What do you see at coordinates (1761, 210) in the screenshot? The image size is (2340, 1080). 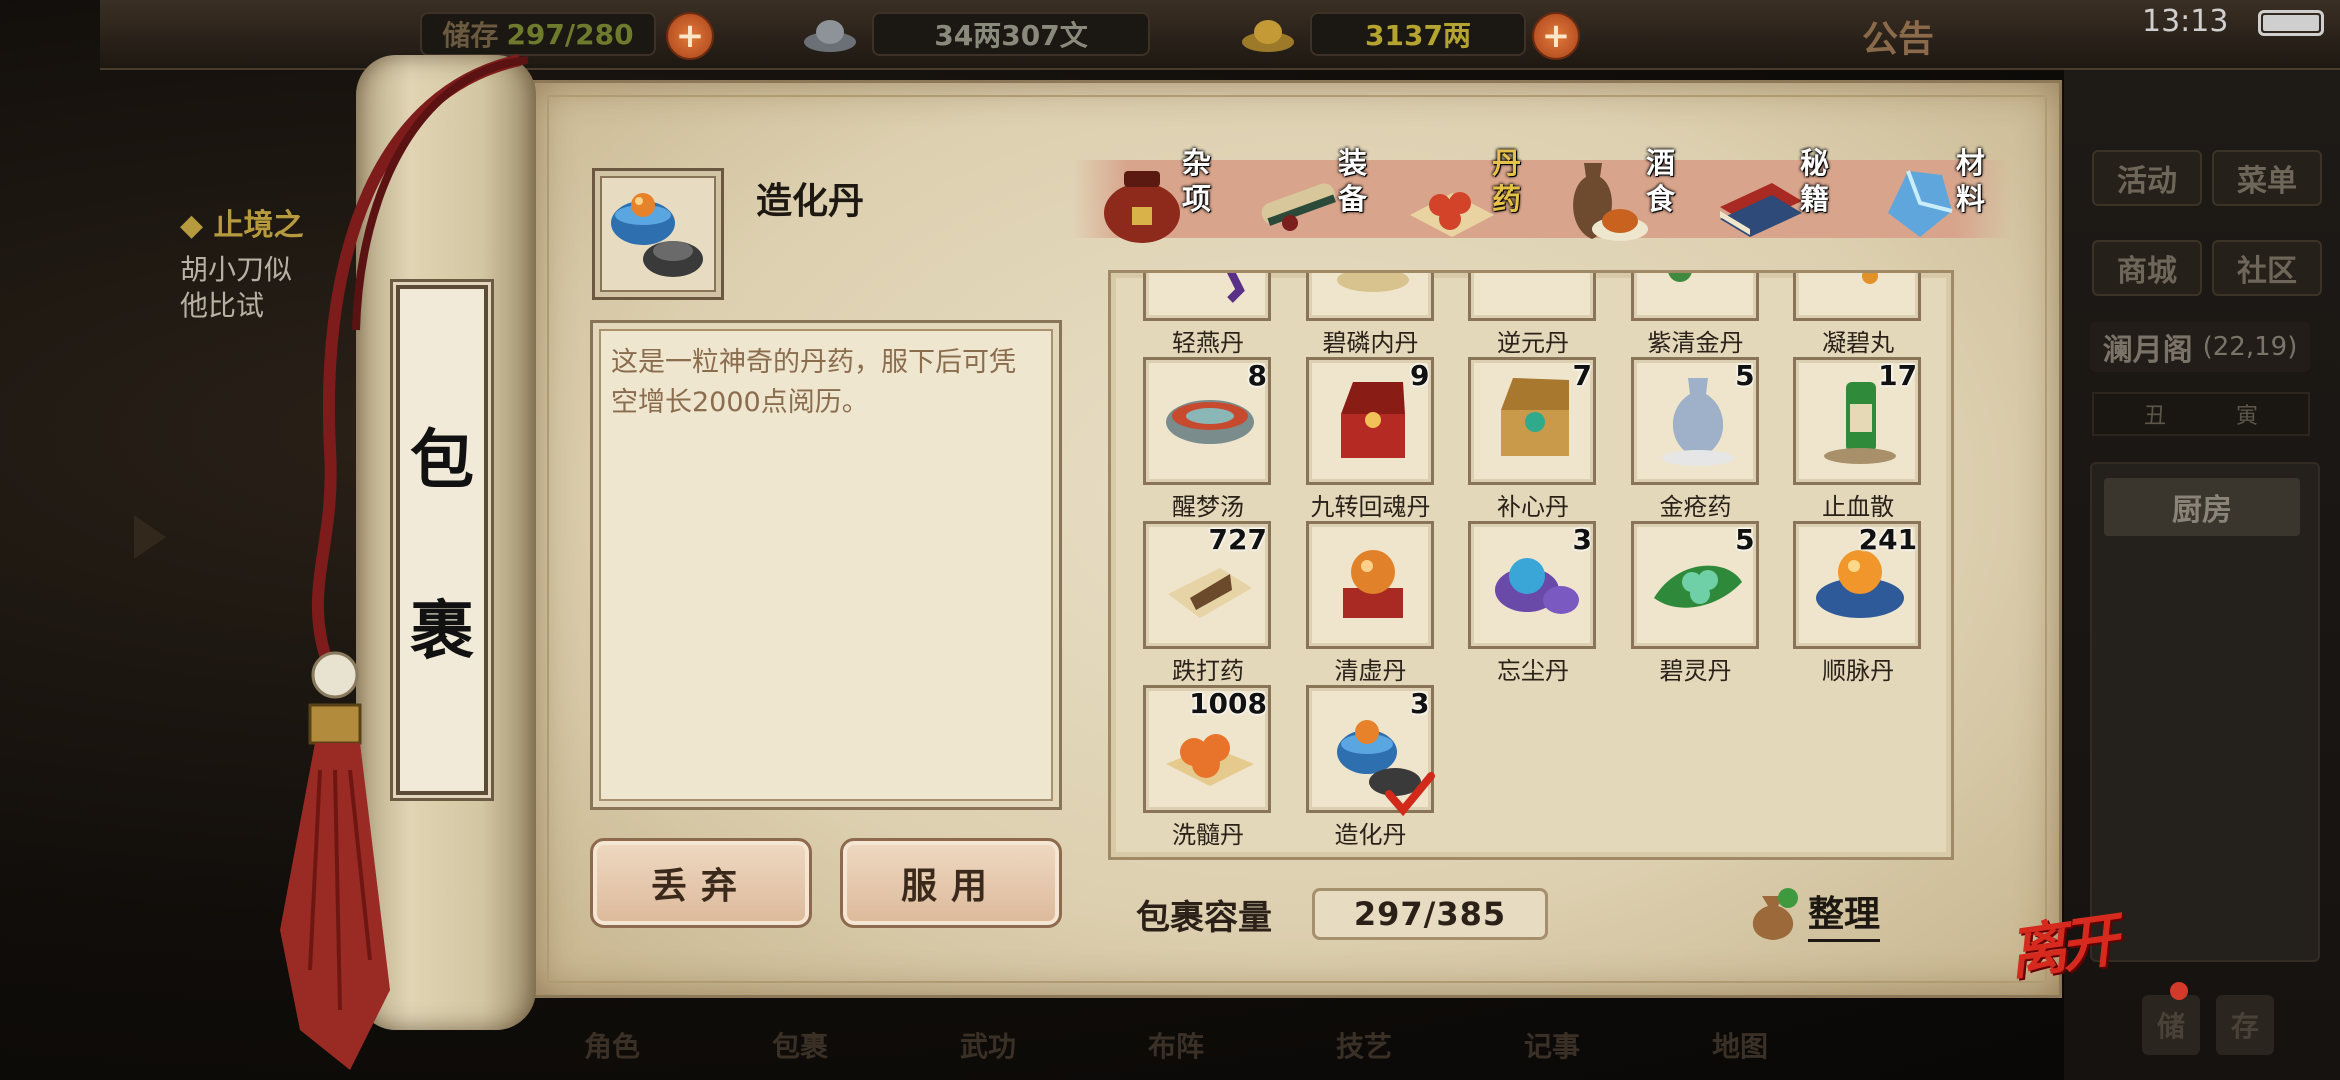 I see `books-icon` at bounding box center [1761, 210].